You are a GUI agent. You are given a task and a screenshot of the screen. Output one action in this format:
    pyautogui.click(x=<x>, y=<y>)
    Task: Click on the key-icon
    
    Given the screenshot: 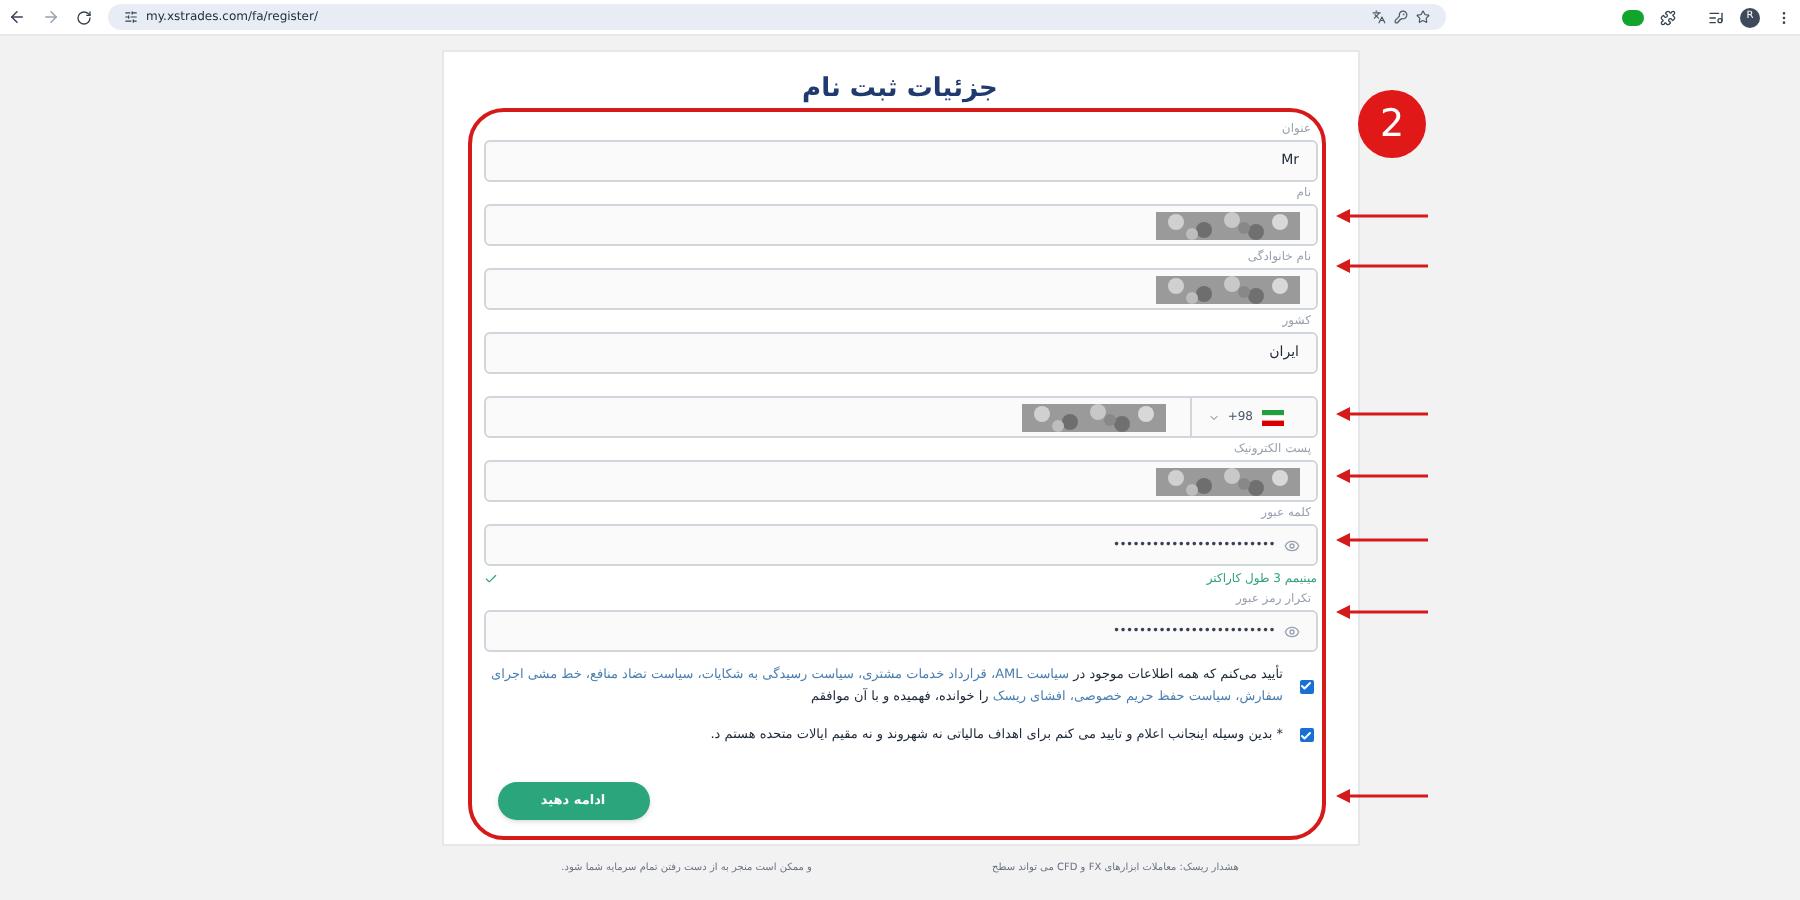 What is the action you would take?
    pyautogui.click(x=1401, y=17)
    